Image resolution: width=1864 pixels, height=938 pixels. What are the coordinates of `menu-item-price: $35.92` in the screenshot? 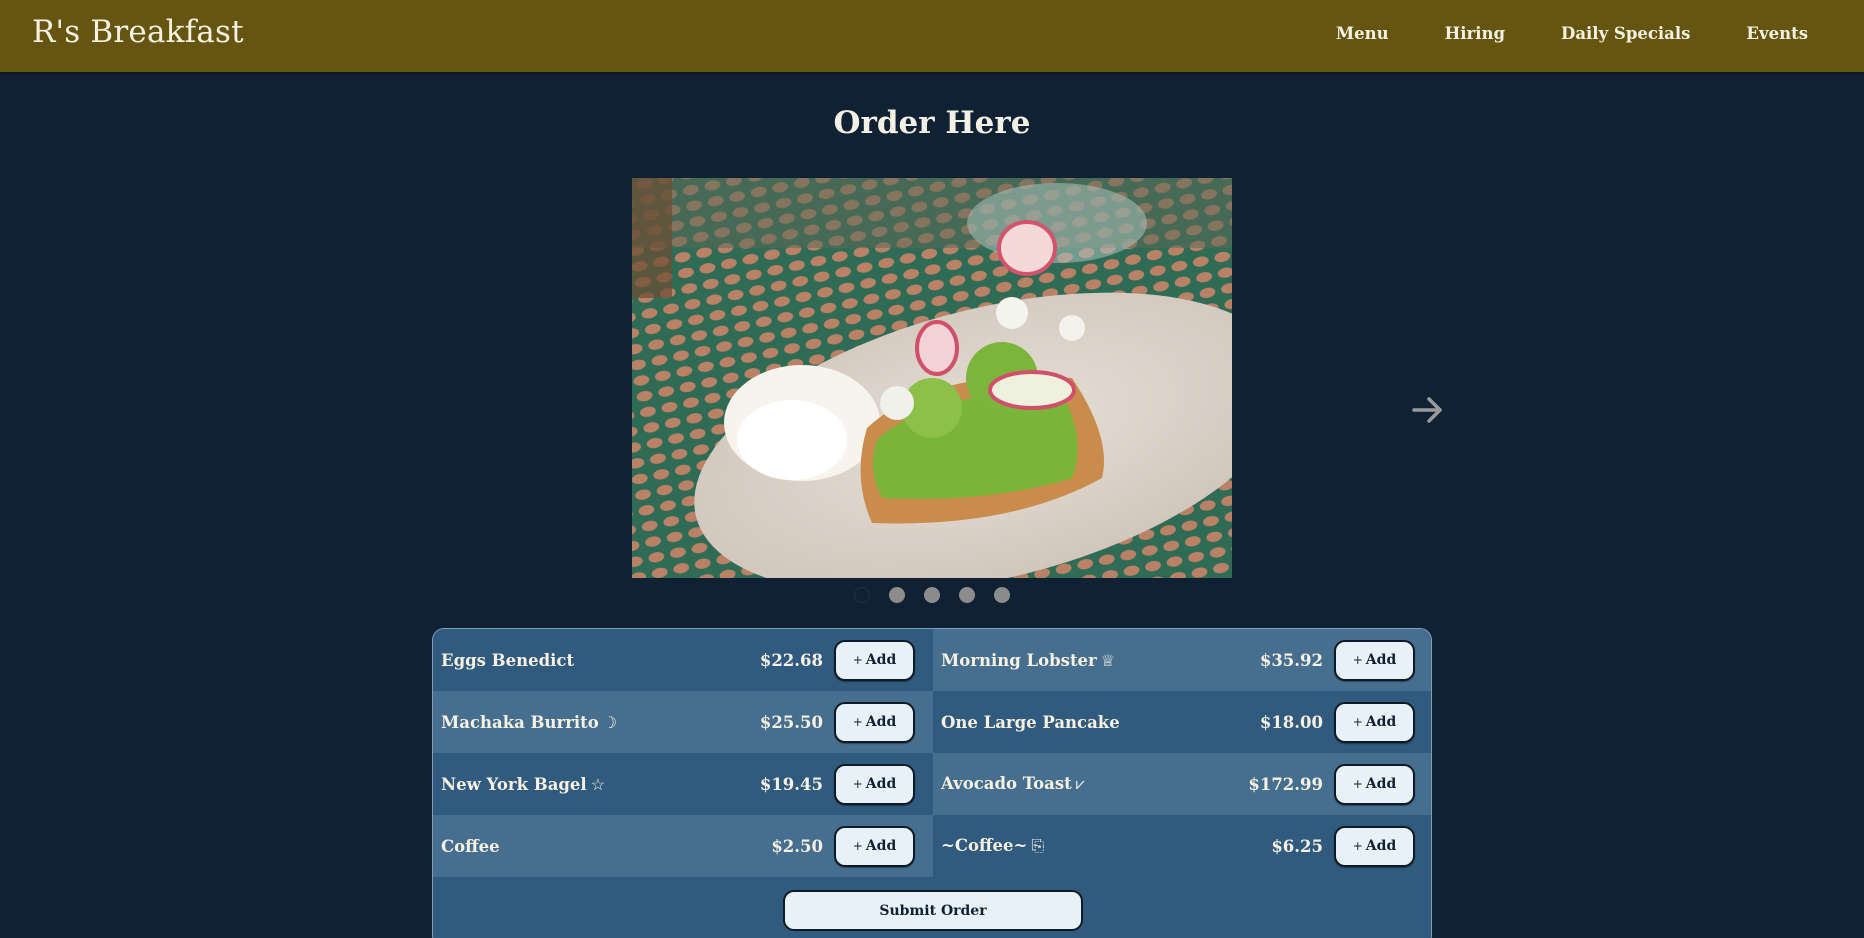 It's located at (1291, 660).